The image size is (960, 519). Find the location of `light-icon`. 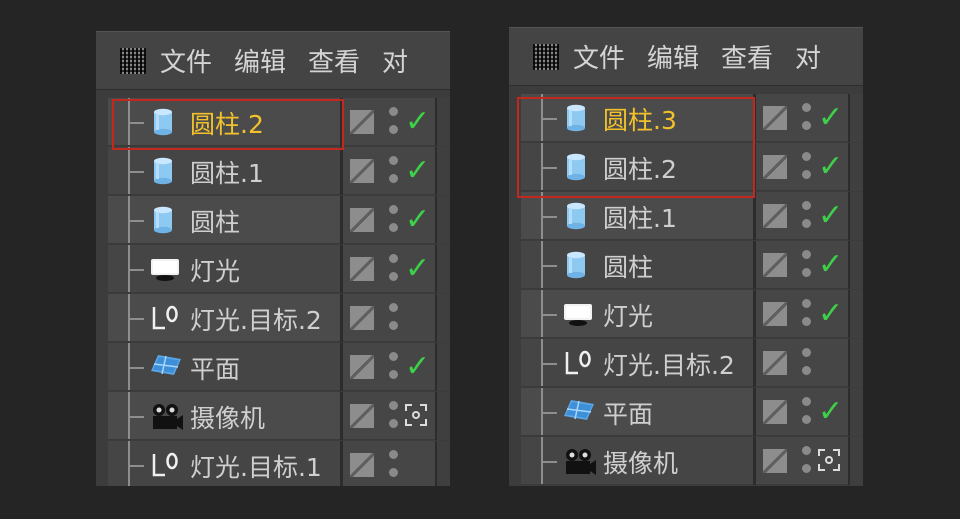

light-icon is located at coordinates (577, 314).